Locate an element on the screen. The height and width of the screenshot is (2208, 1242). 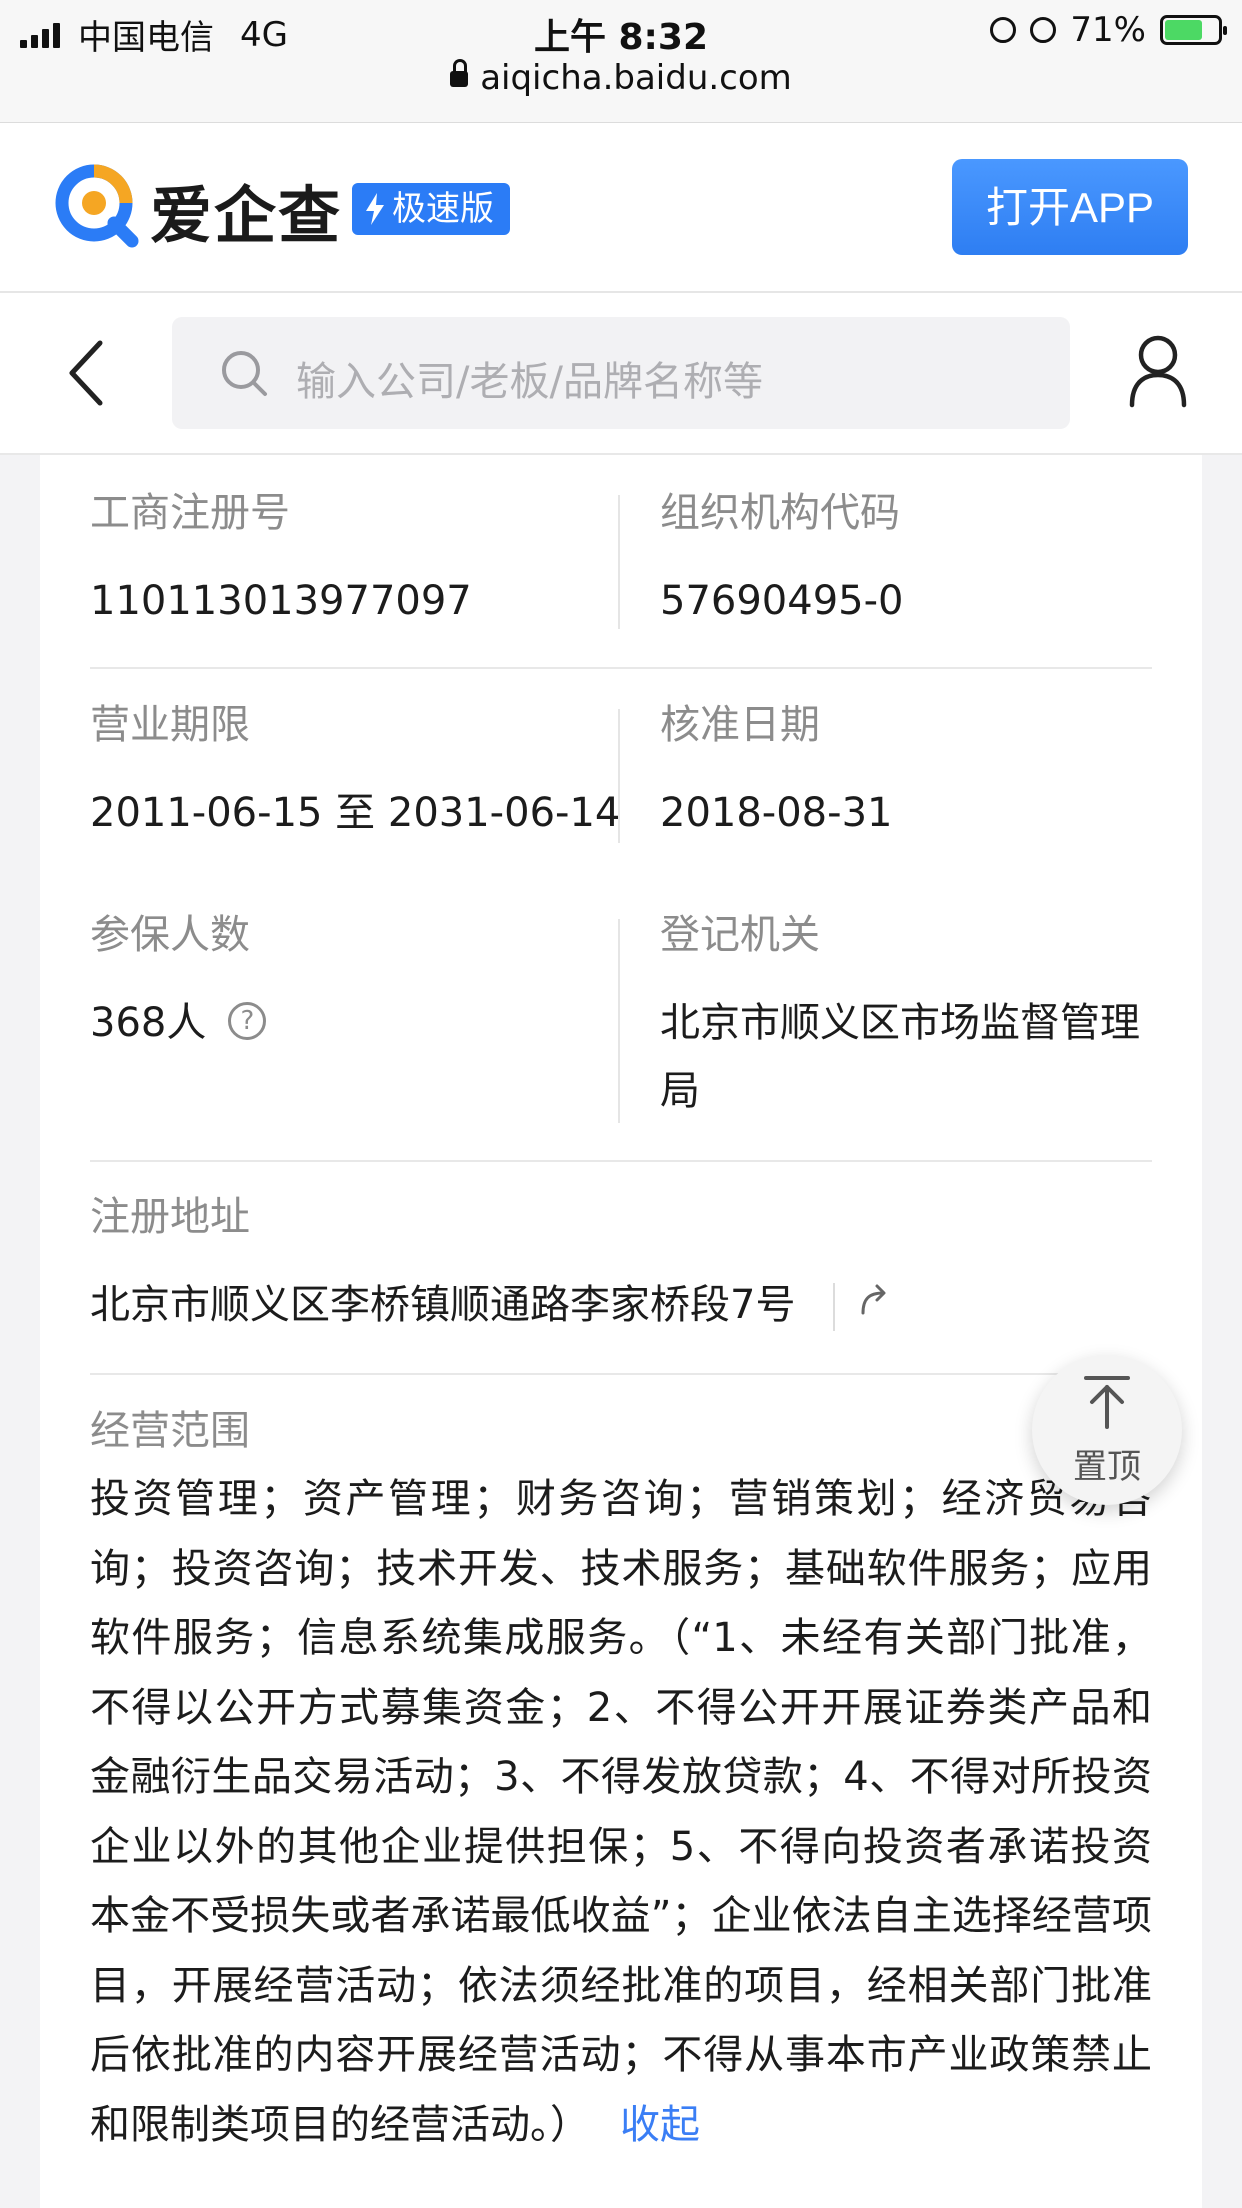
back-arrow-icon is located at coordinates (88, 373).